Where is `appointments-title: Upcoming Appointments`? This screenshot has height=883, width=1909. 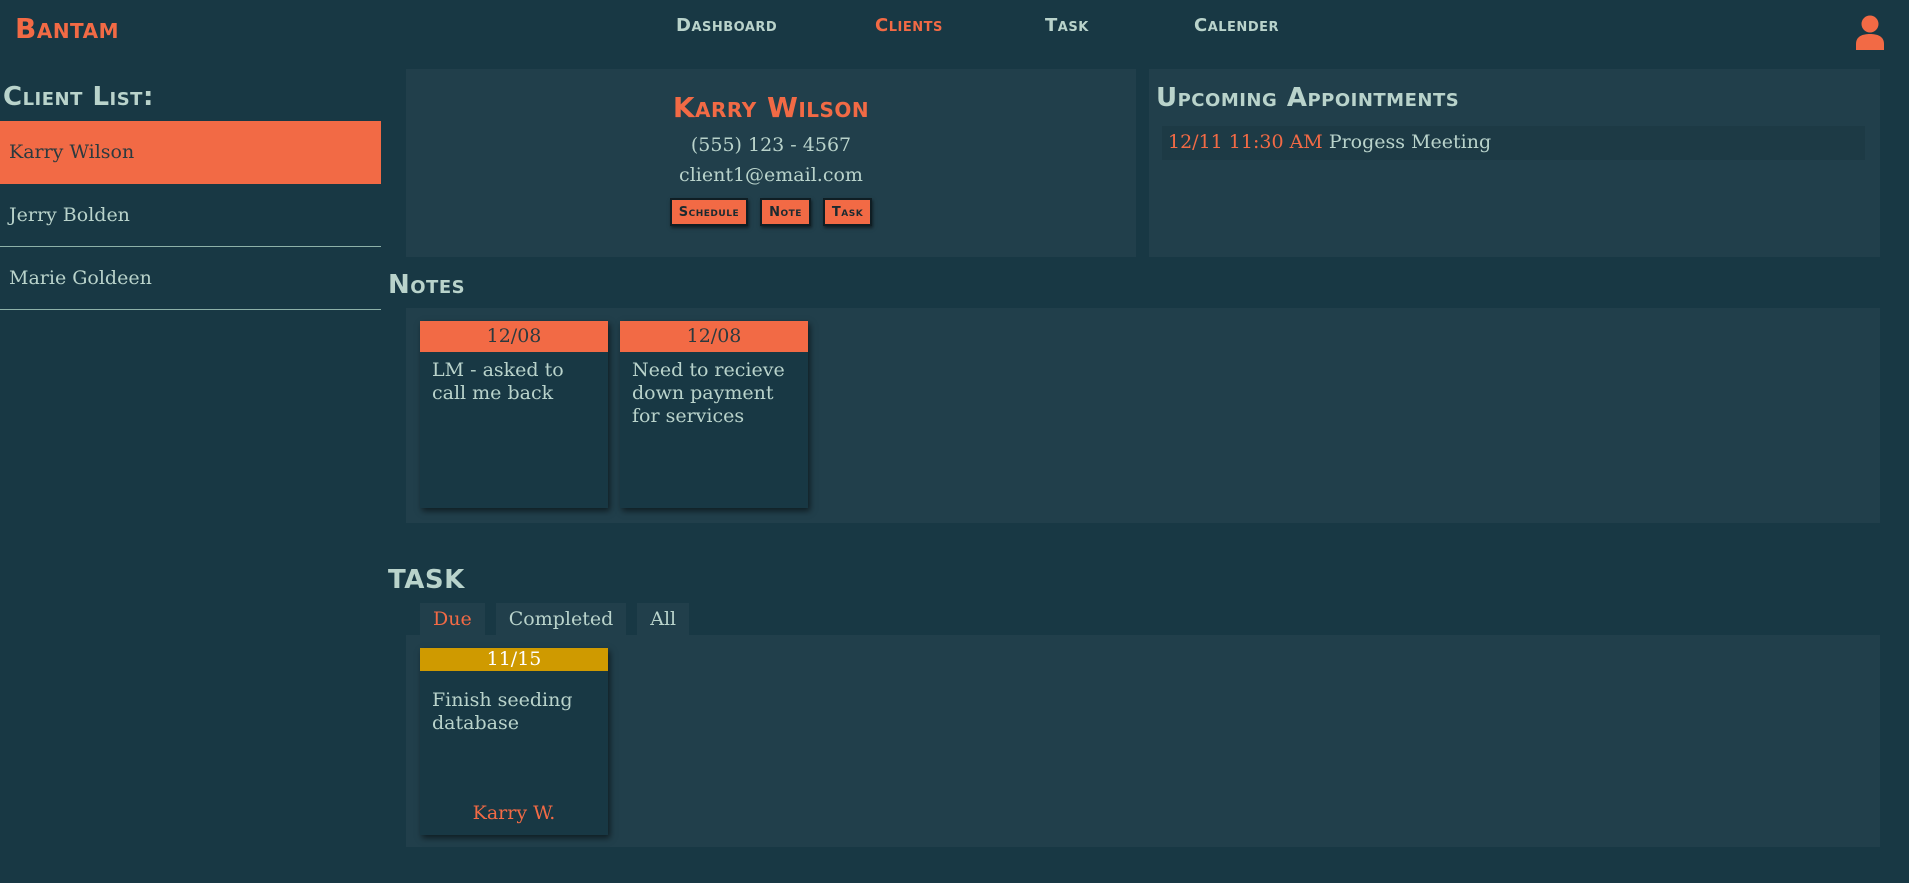
appointments-title: Upcoming Appointments is located at coordinates (1308, 98).